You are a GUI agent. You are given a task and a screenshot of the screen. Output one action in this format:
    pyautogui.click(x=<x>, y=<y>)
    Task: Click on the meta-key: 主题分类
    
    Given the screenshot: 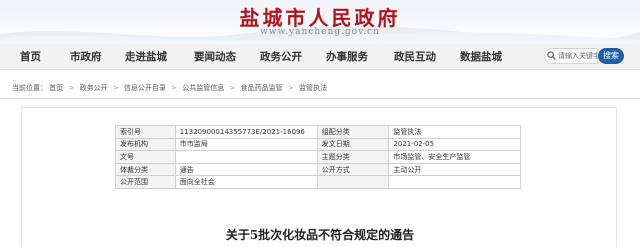 What is the action you would take?
    pyautogui.click(x=353, y=157)
    